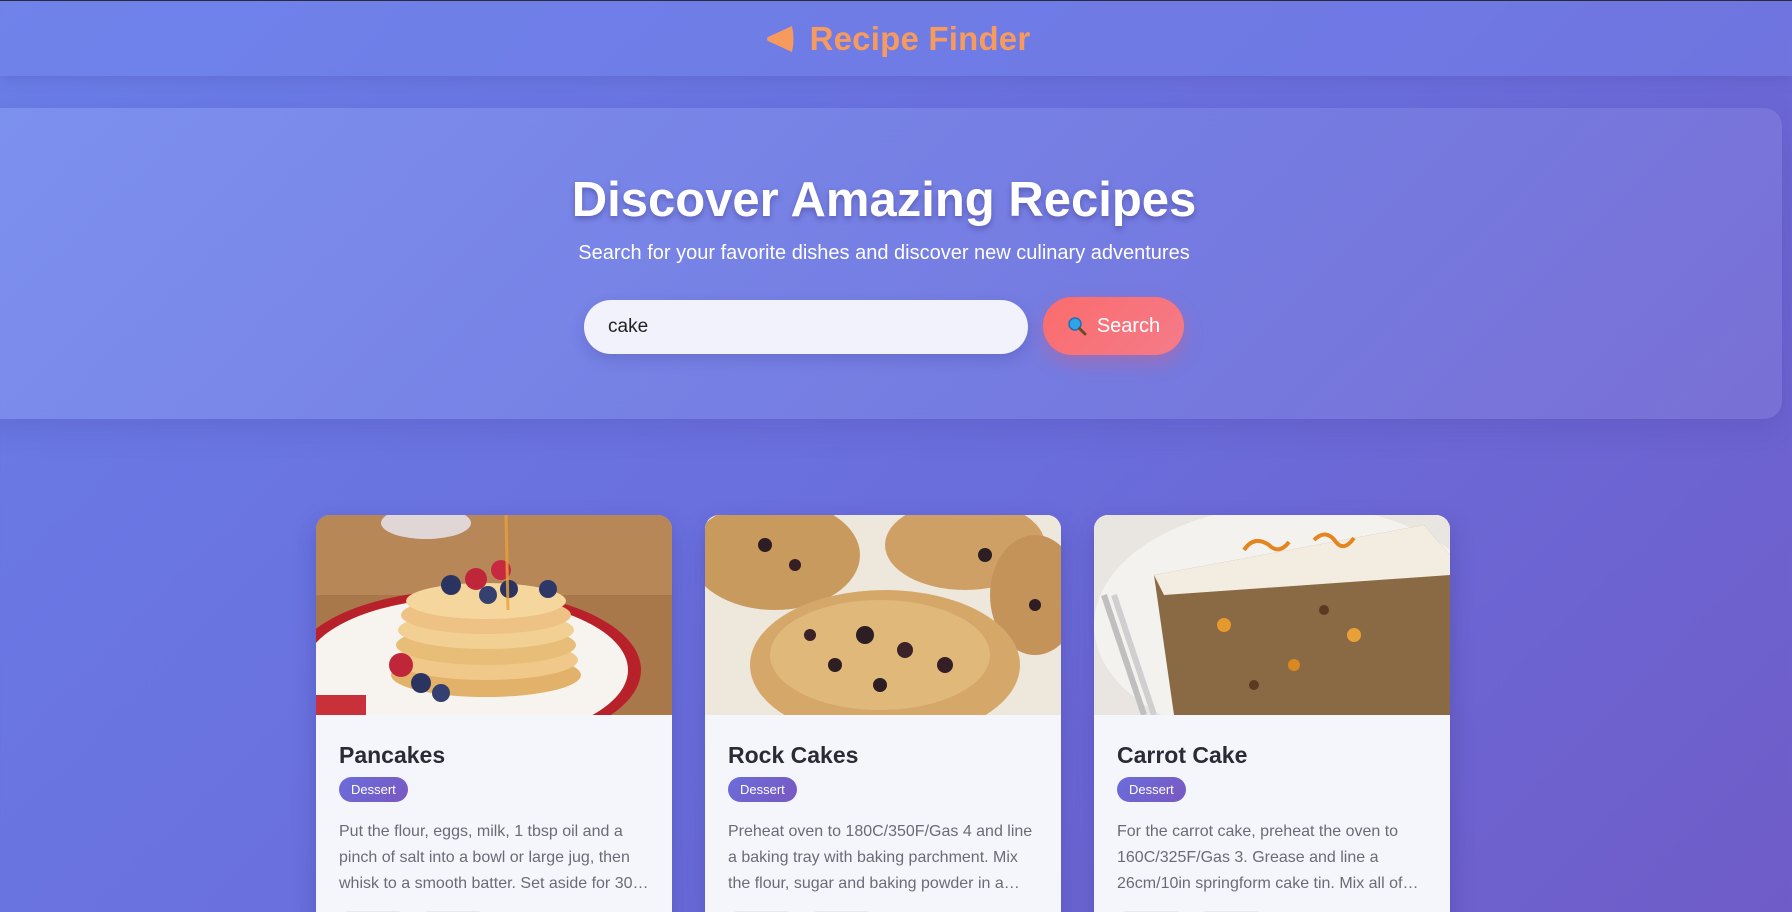 This screenshot has width=1792, height=912. What do you see at coordinates (779, 39) in the screenshot?
I see `pizza-slice-icon` at bounding box center [779, 39].